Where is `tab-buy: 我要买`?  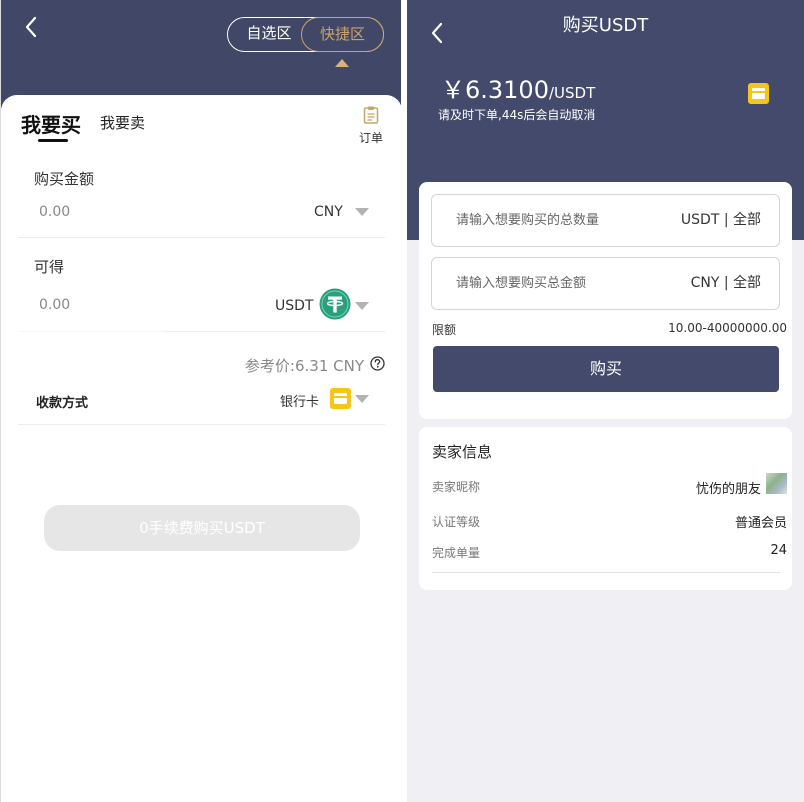 tab-buy: 我要买 is located at coordinates (51, 123).